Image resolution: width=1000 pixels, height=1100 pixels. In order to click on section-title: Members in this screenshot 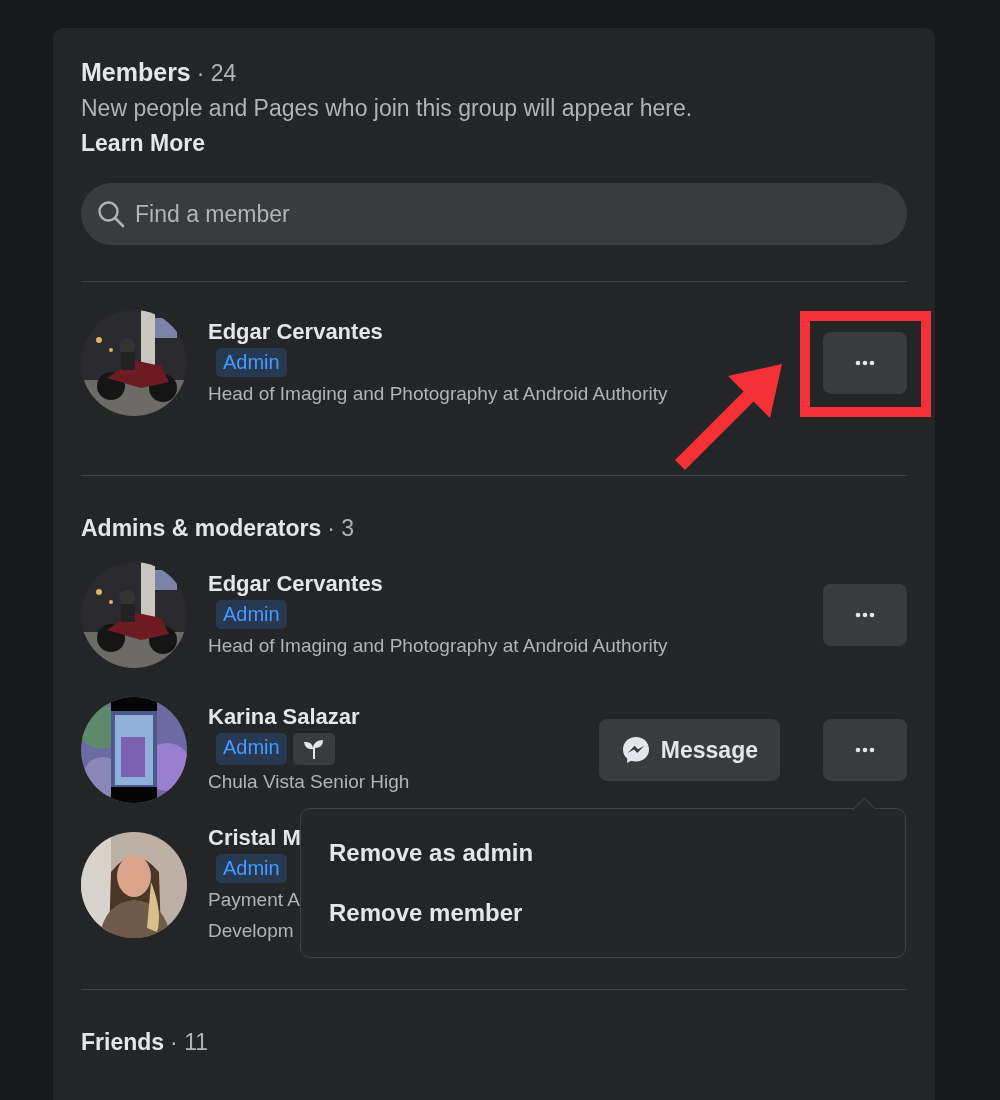, I will do `click(136, 72)`.